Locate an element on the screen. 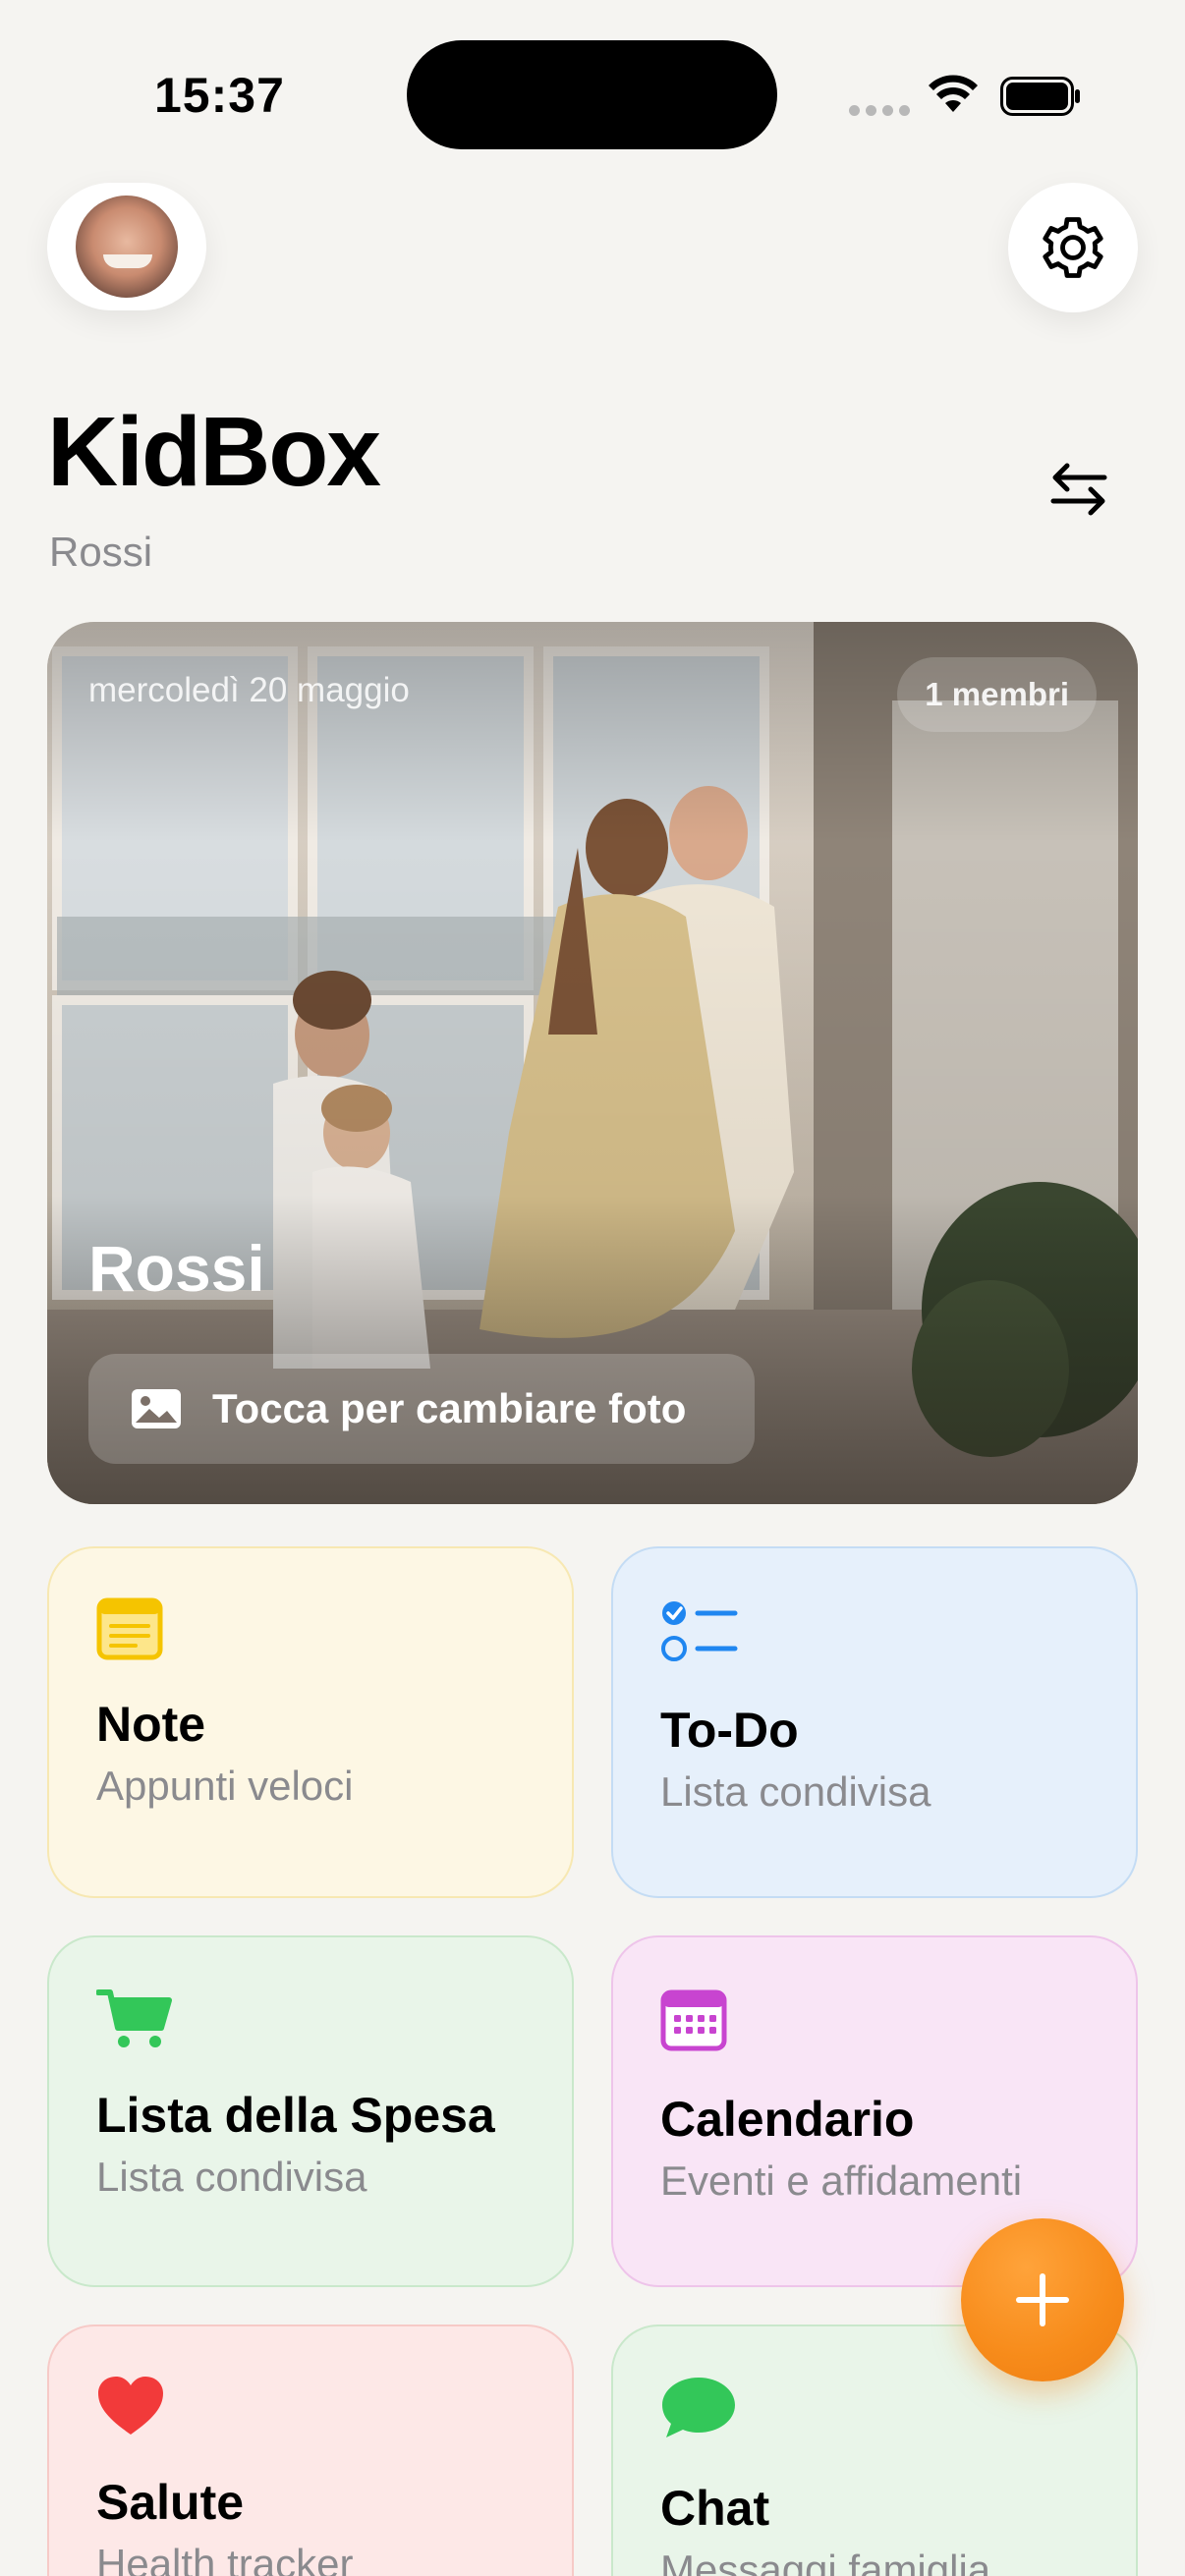 This screenshot has height=2576, width=1185. wifi-icon is located at coordinates (954, 97).